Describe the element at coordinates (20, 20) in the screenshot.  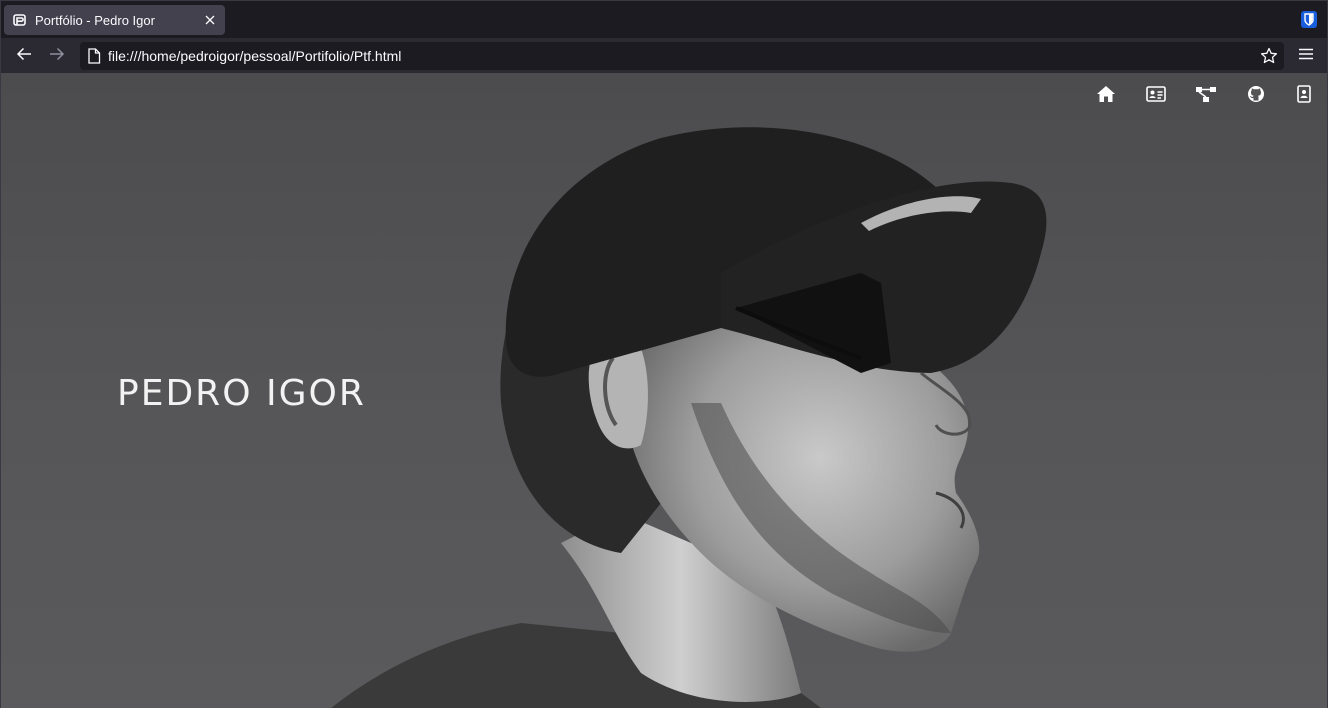
I see `portfolio-p-icon` at that location.